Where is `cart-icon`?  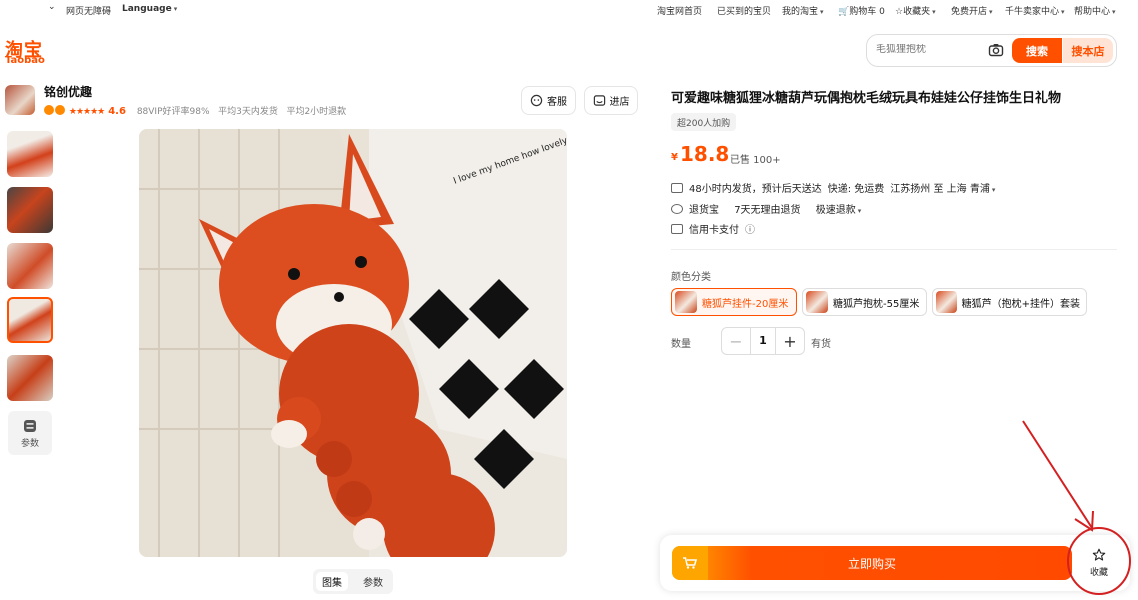 cart-icon is located at coordinates (690, 563).